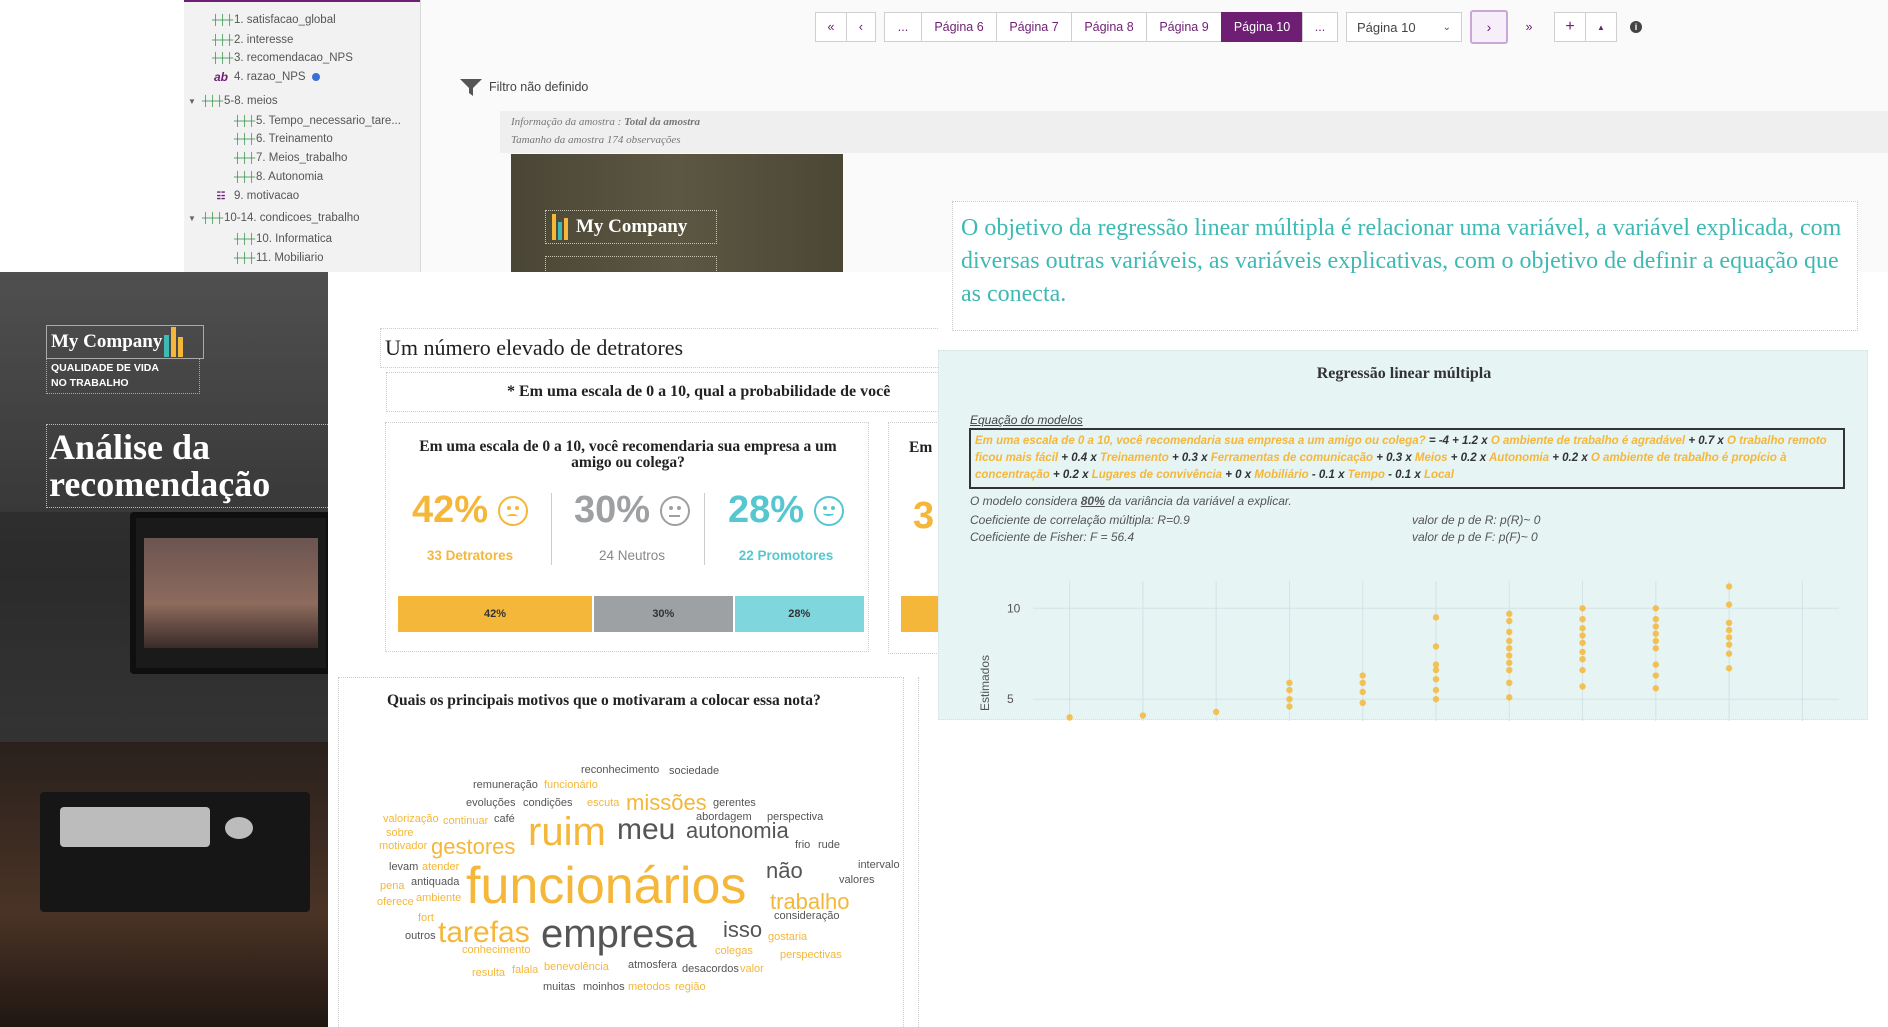 Image resolution: width=1888 pixels, height=1027 pixels. What do you see at coordinates (1489, 27) in the screenshot?
I see `next-page-button: ›` at bounding box center [1489, 27].